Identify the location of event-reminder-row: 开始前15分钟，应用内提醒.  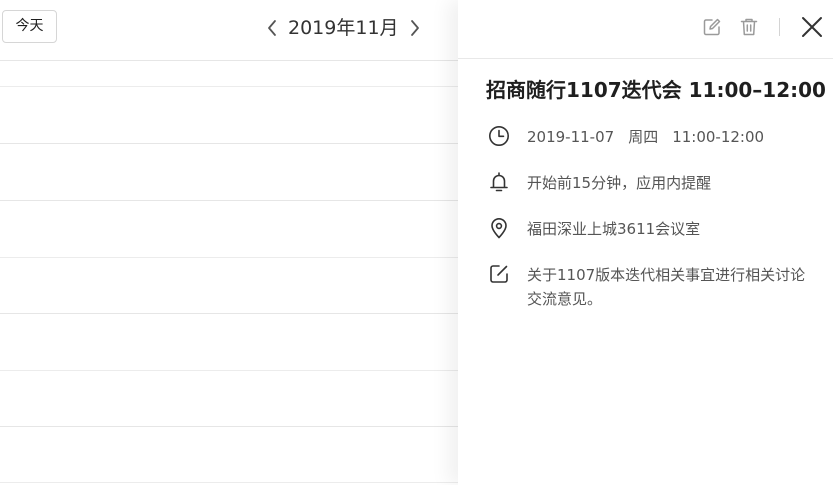
(653, 183).